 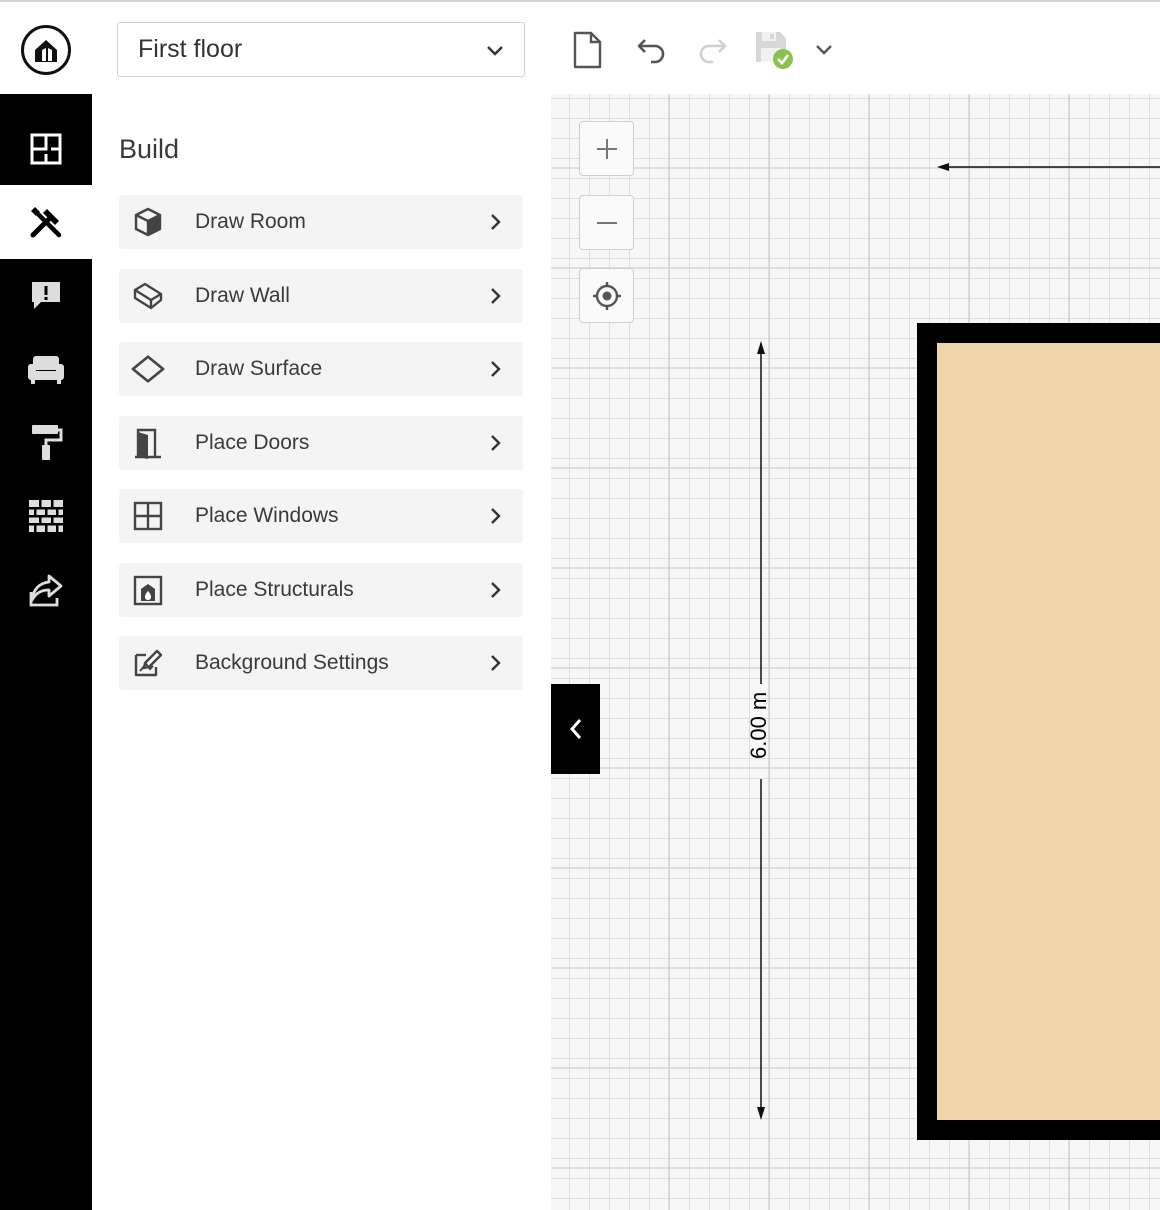 I want to click on sofa-icon, so click(x=46, y=370).